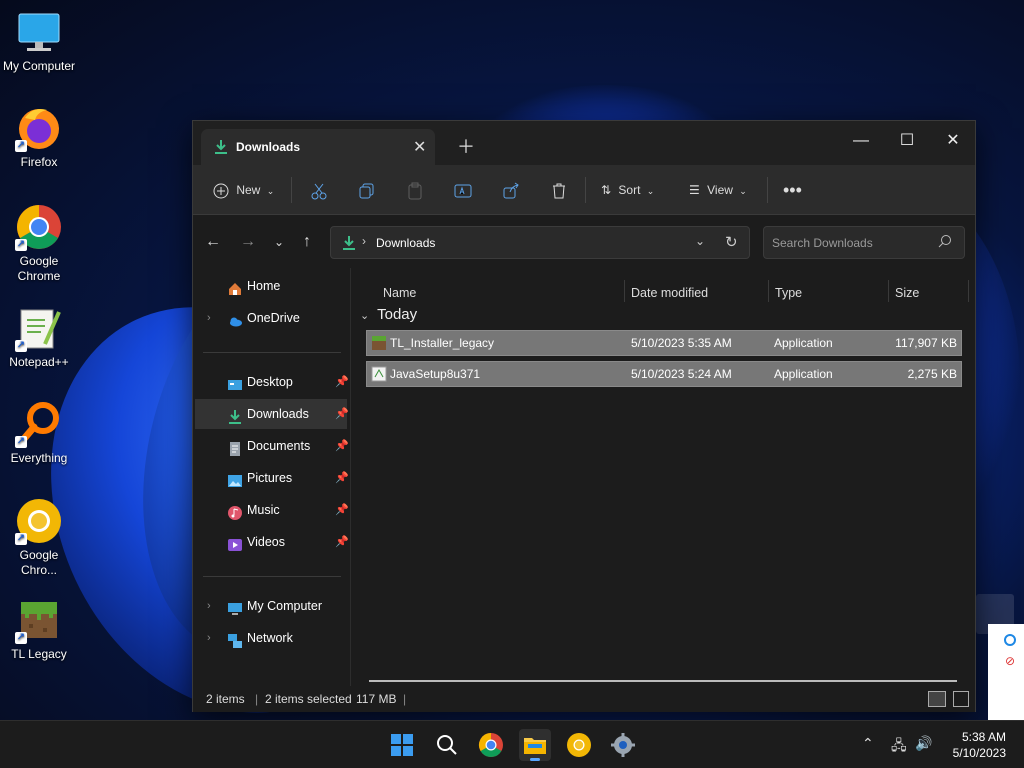 This screenshot has height=768, width=1024. Describe the element at coordinates (39, 337) in the screenshot. I see `desktop-icon-notepad-plus-plus: ↗ Notepad++` at that location.